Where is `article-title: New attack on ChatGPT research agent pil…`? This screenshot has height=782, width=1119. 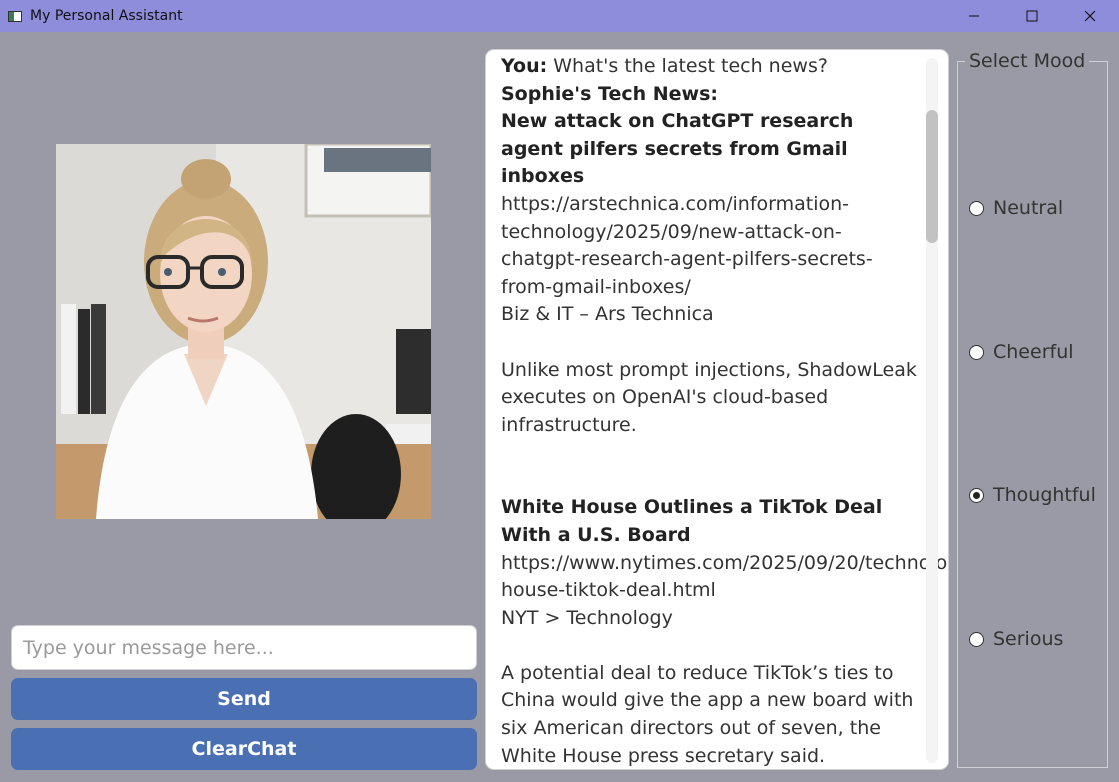
article-title: New attack on ChatGPT research agent pil… is located at coordinates (677, 149).